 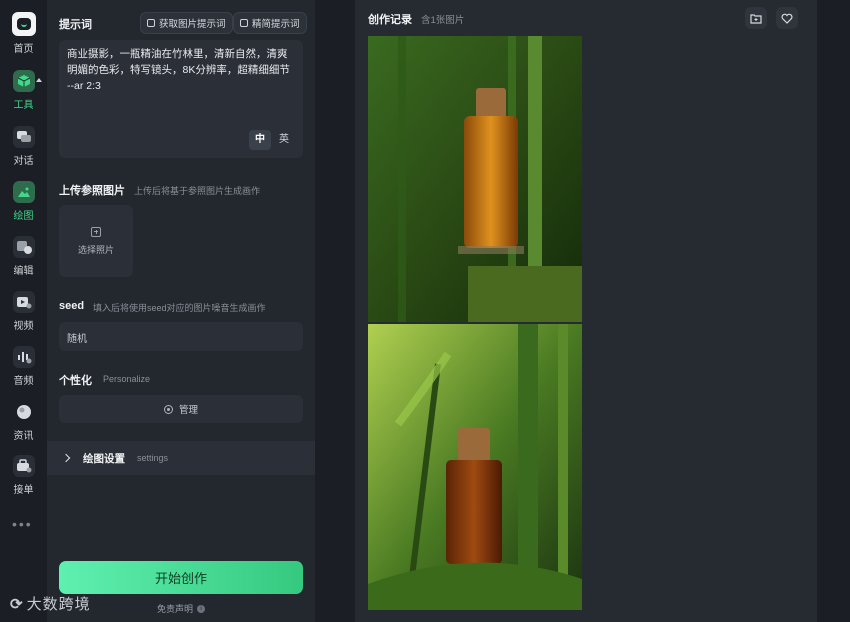 I want to click on records-title: 创作记录, so click(x=390, y=20).